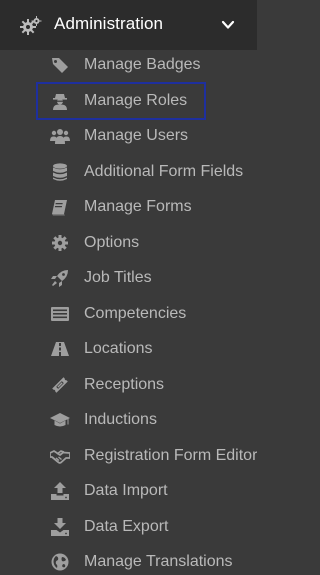 The image size is (320, 575). What do you see at coordinates (60, 136) in the screenshot?
I see `users-icon` at bounding box center [60, 136].